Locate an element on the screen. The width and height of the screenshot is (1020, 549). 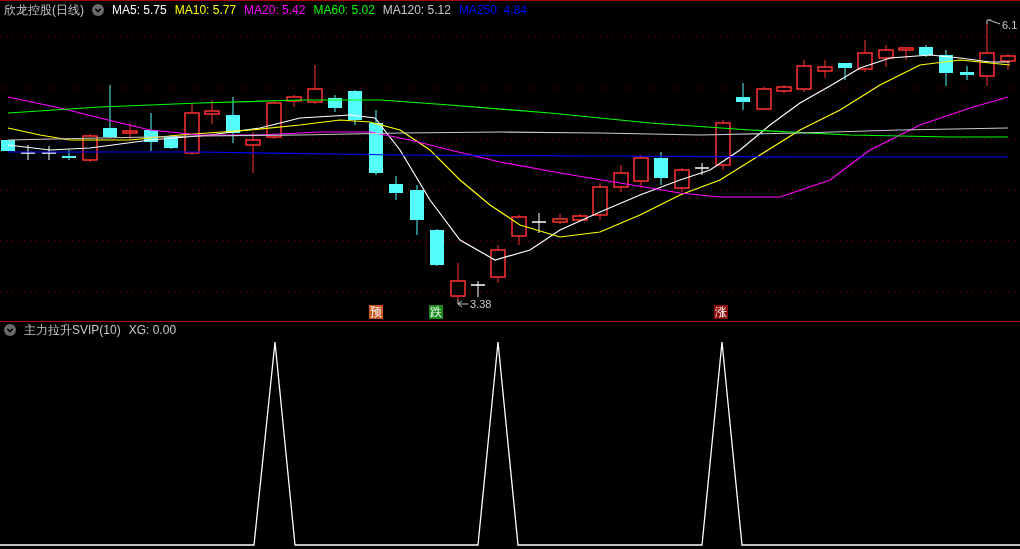
moving-average-legend: MA120: 5.12 is located at coordinates (416, 9).